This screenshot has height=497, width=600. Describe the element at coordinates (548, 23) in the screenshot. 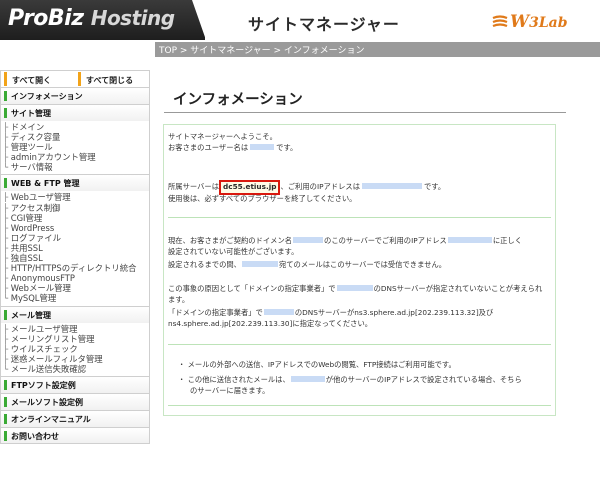

I see `w3lab-text: 3Lab` at that location.